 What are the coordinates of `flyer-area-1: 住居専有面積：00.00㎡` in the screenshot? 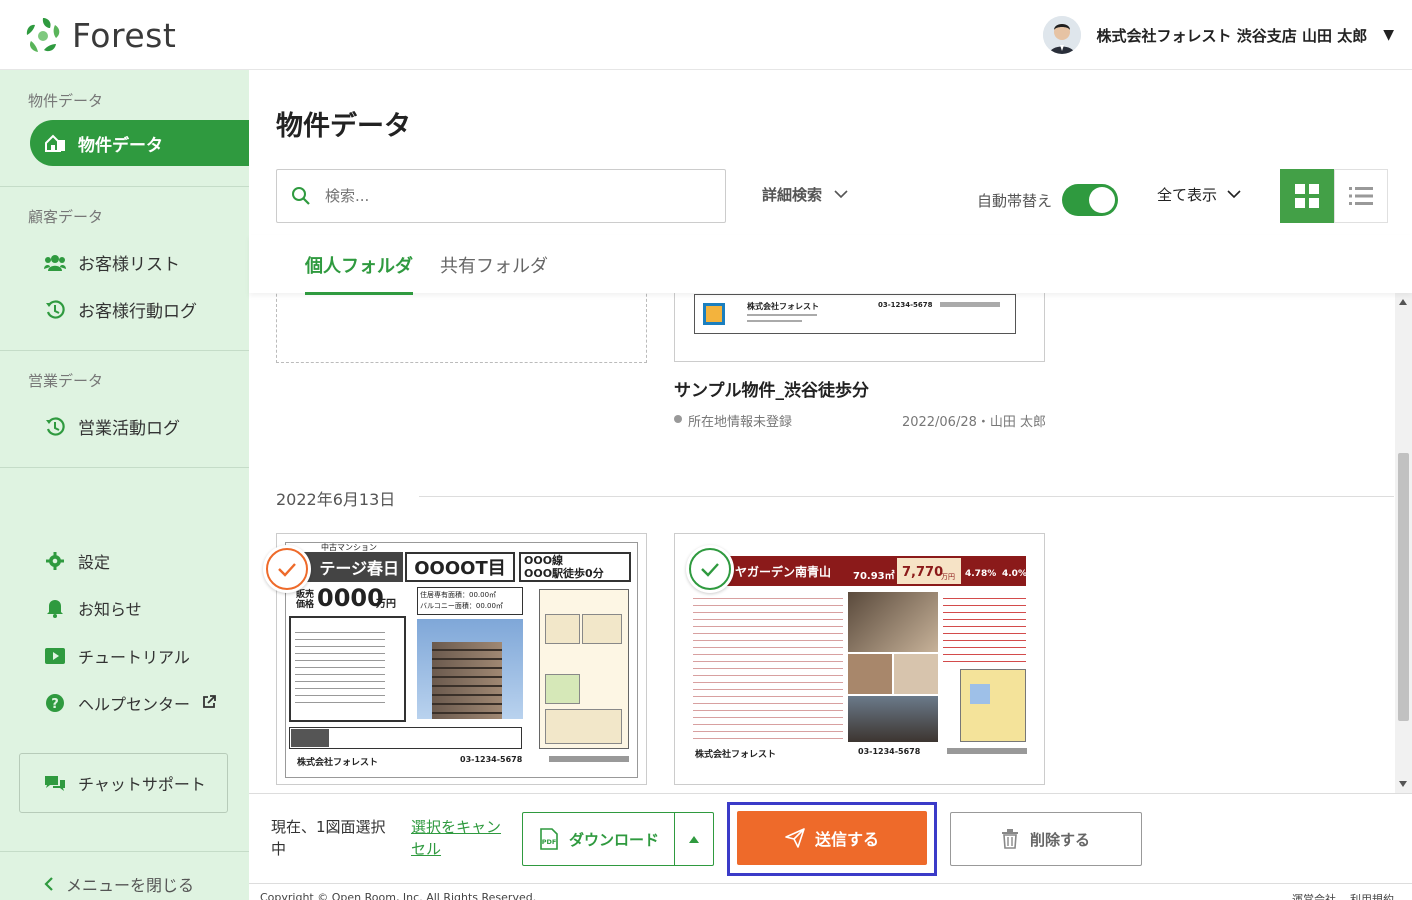 It's located at (458, 595).